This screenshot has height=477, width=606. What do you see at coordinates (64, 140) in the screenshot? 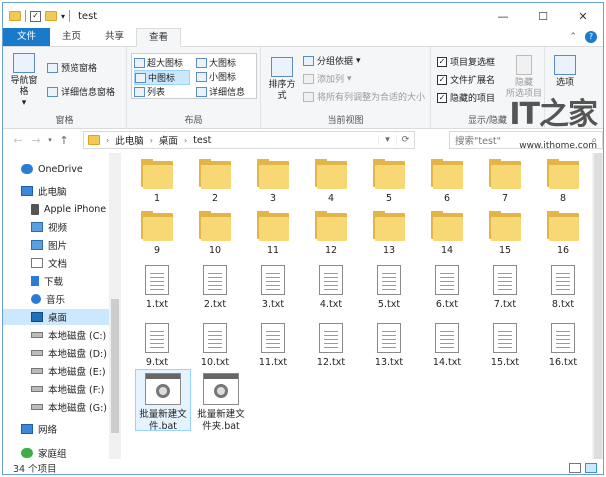
I see `up-icon: ↑` at bounding box center [64, 140].